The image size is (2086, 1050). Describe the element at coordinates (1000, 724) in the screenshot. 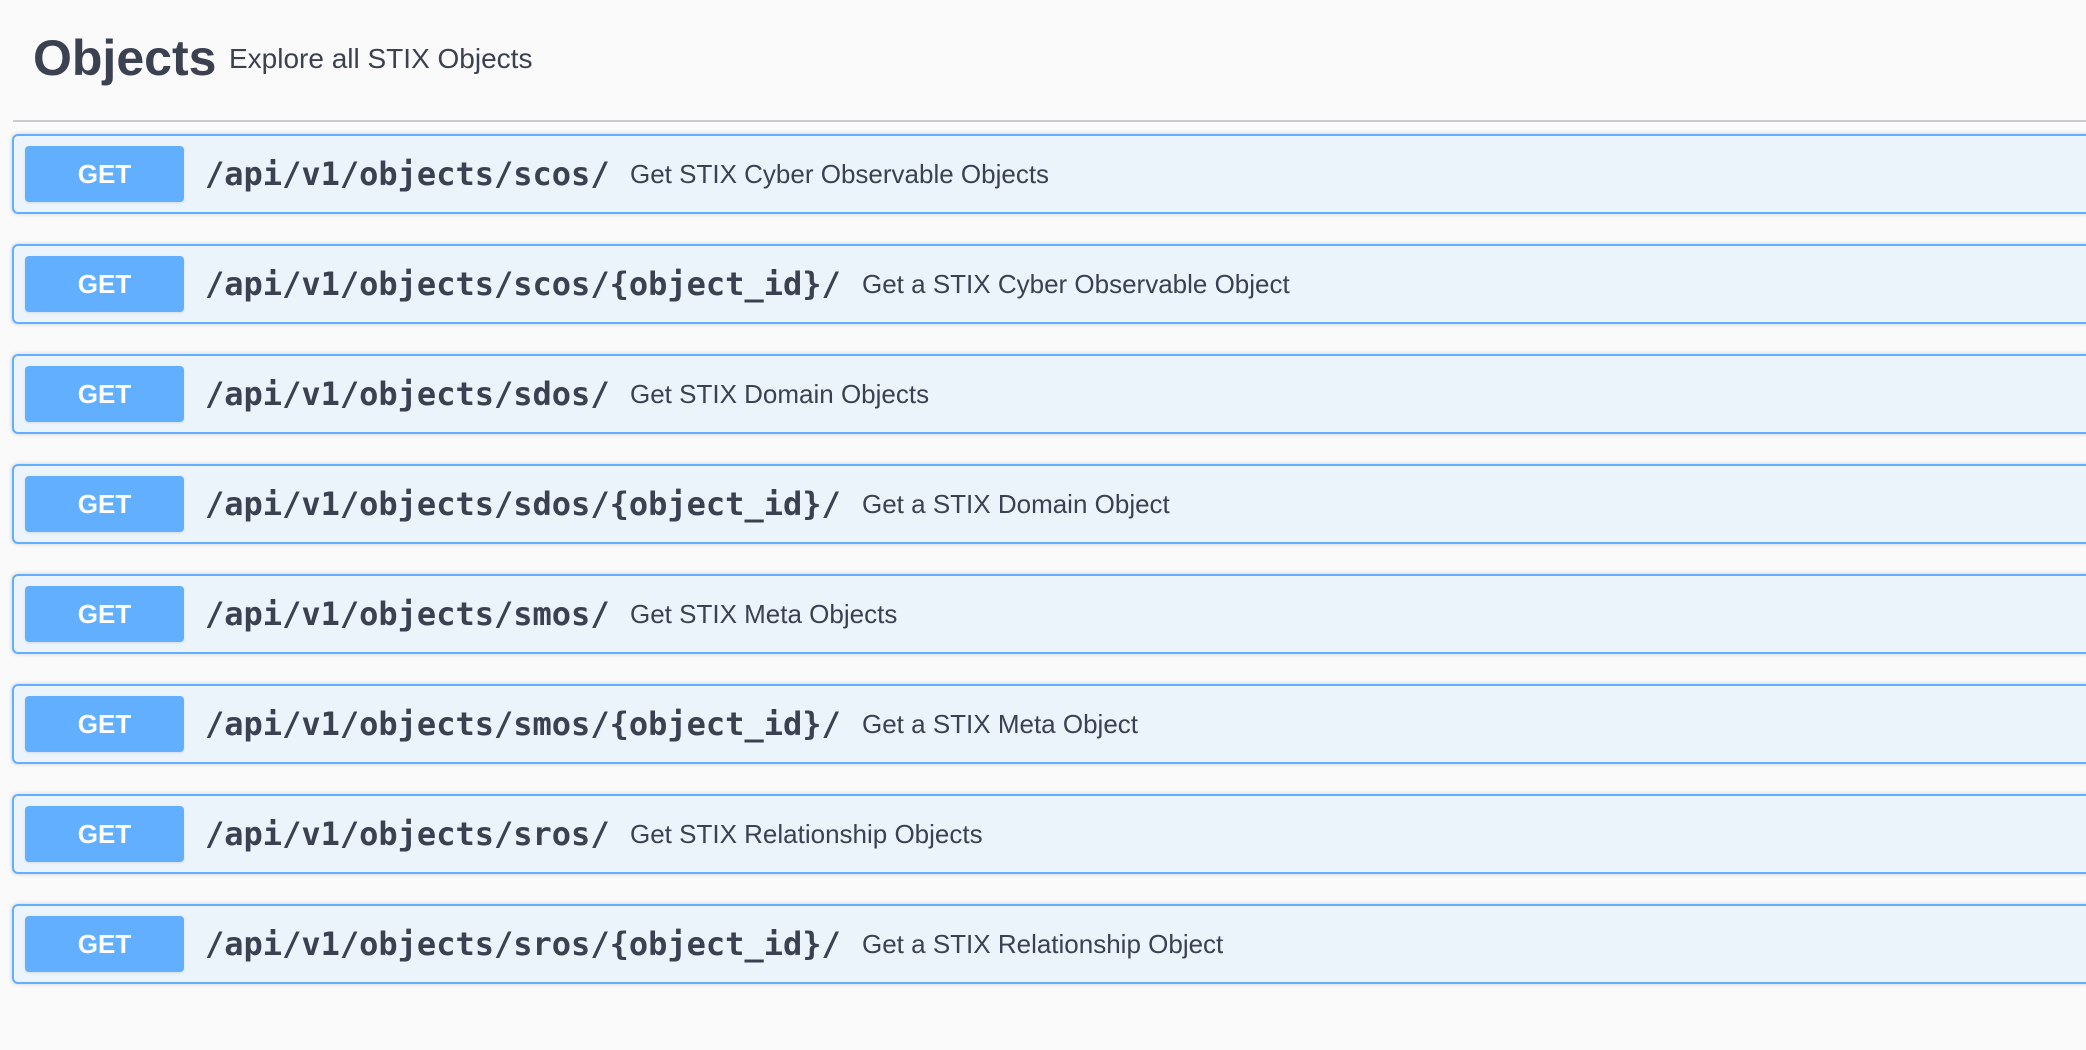

I see `operation-summary: Get a STIX Meta Object` at that location.